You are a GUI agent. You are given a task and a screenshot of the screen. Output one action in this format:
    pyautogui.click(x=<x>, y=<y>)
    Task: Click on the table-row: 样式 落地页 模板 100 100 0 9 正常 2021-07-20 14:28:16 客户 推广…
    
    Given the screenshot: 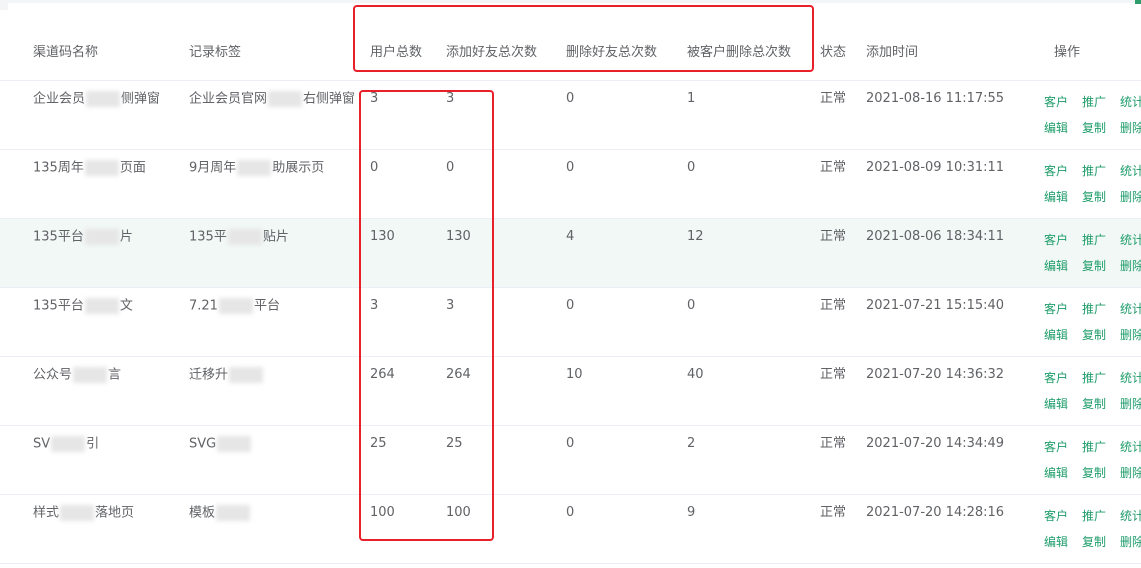 What is the action you would take?
    pyautogui.click(x=570, y=529)
    